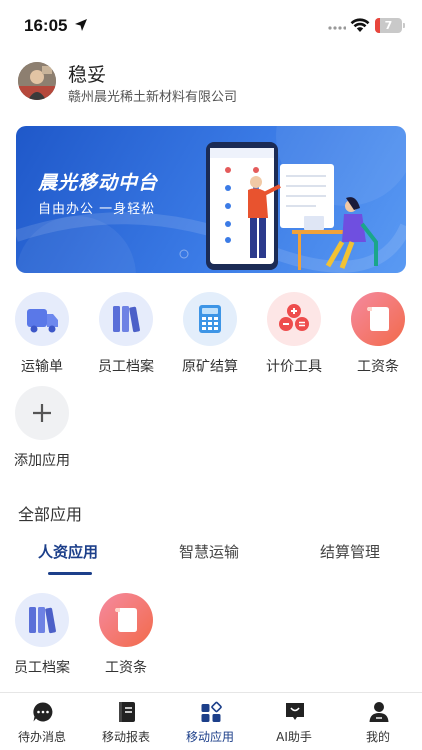 The width and height of the screenshot is (422, 750). Describe the element at coordinates (350, 551) in the screenshot. I see `tab-settlement-management: 结算管理` at that location.